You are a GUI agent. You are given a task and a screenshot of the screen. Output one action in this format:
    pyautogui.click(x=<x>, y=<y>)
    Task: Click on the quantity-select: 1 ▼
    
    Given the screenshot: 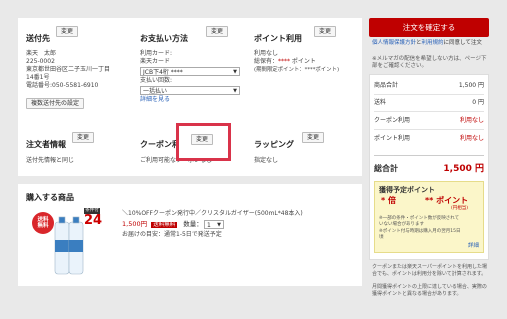 What is the action you would take?
    pyautogui.click(x=214, y=224)
    